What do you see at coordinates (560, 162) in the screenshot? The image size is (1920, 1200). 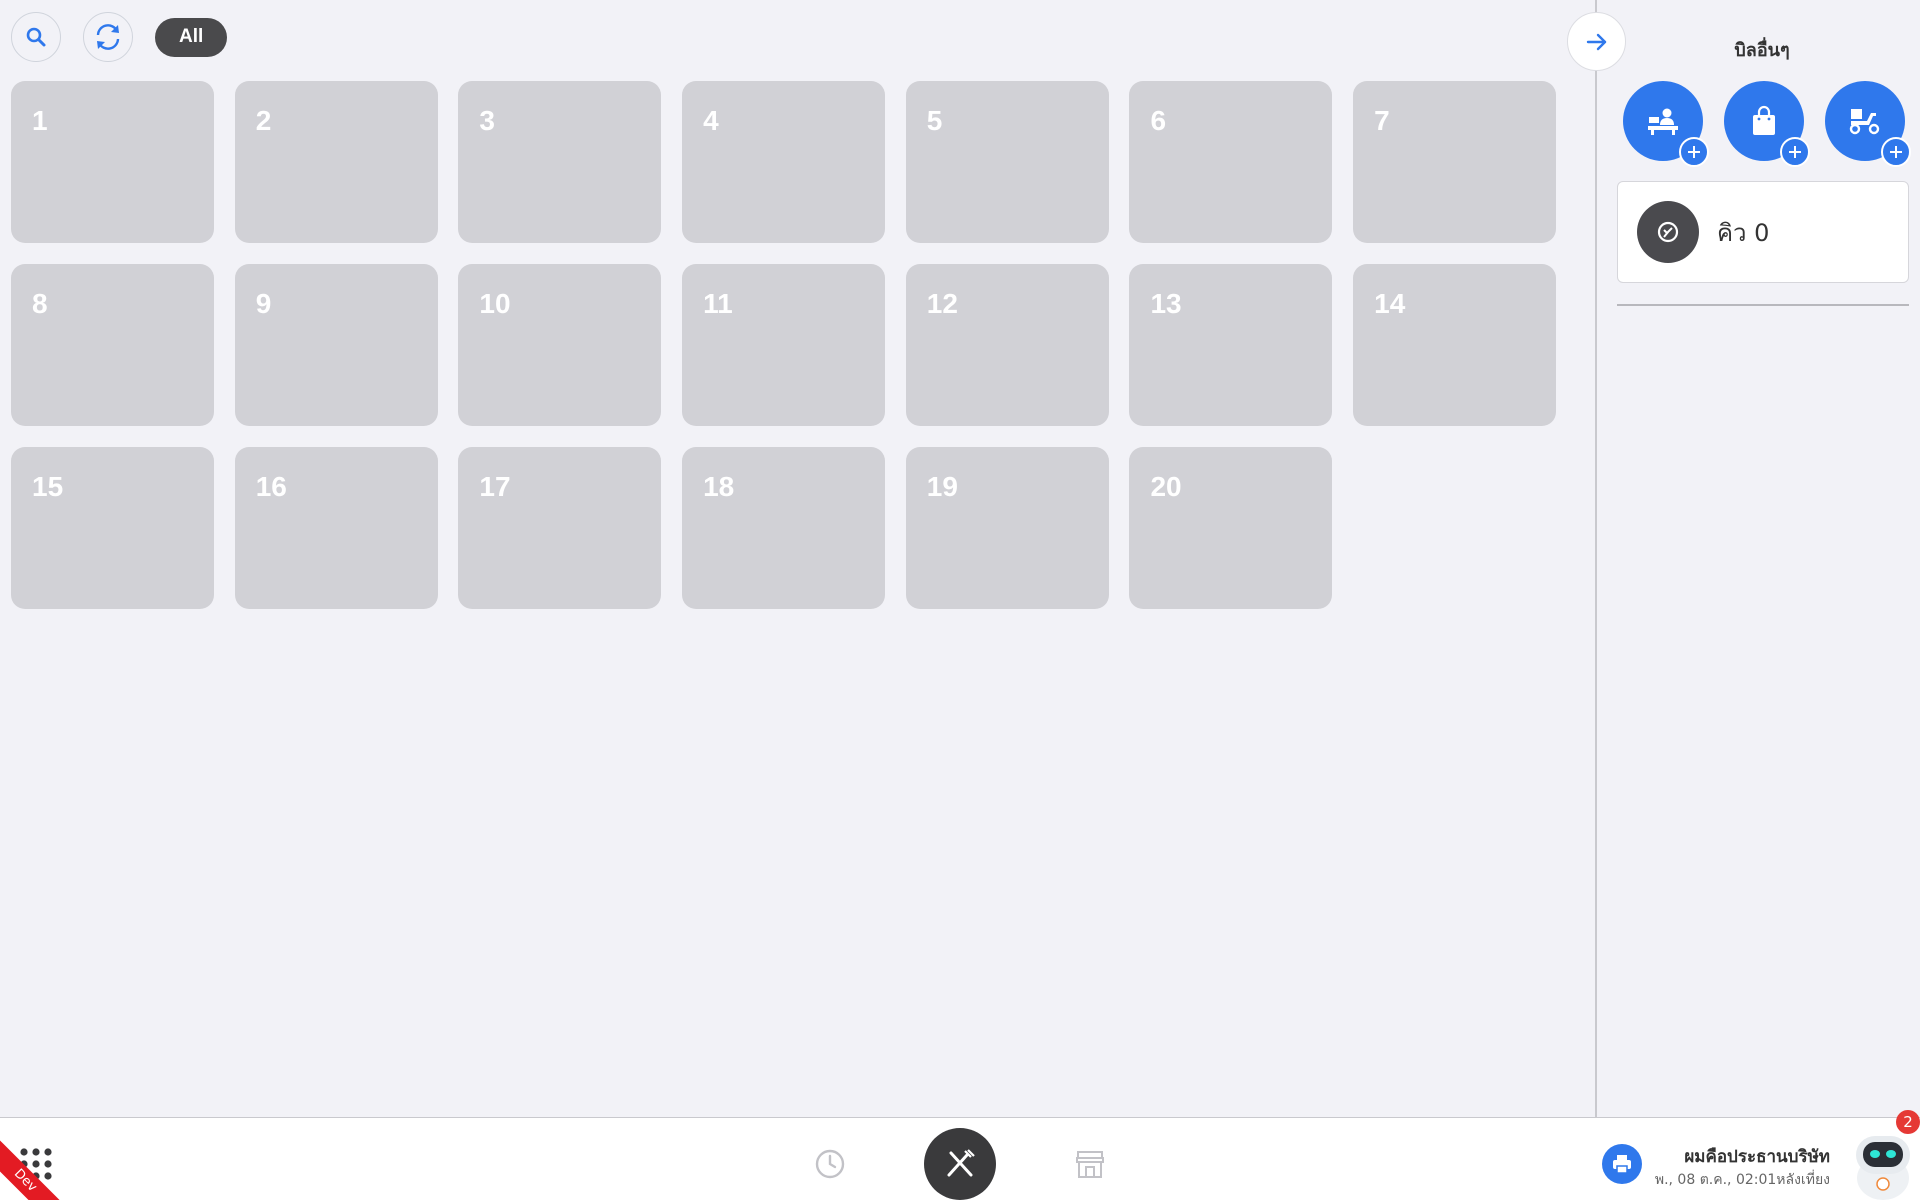 I see `table-card: 3` at bounding box center [560, 162].